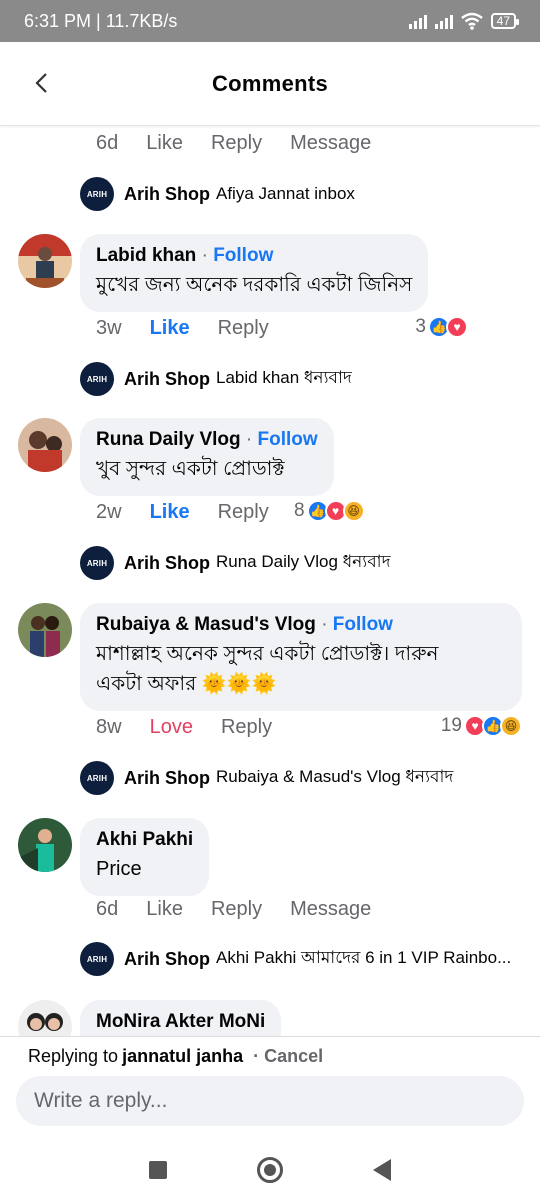 Image resolution: width=540 pixels, height=1200 pixels. Describe the element at coordinates (186, 684) in the screenshot. I see `comment-text-line-2: একটা অফার 🌞🌞🌞` at that location.